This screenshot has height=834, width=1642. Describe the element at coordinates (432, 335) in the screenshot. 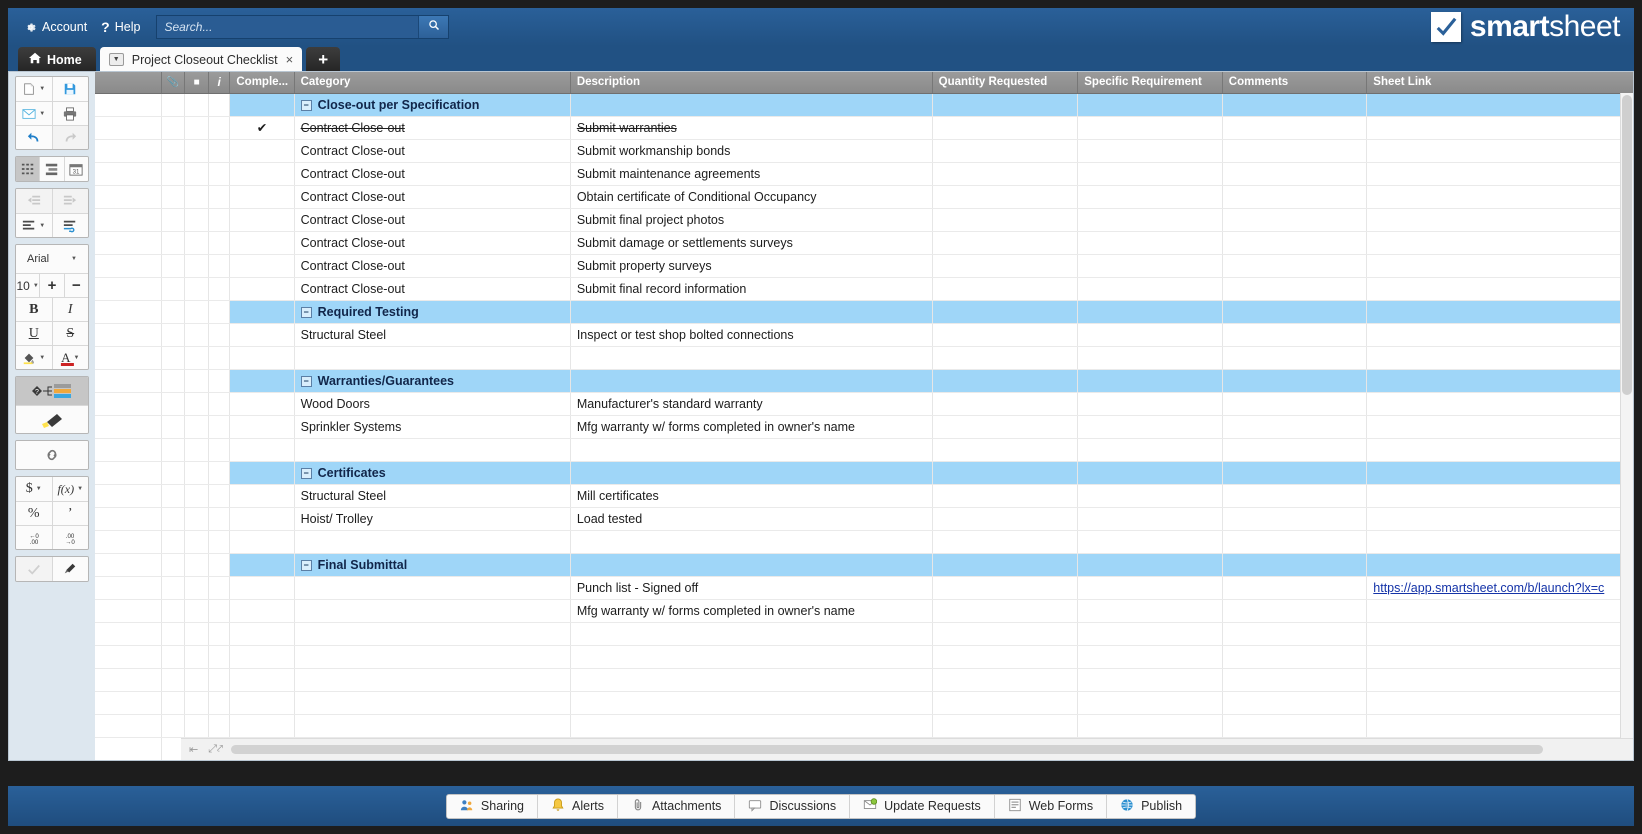

I see `cell-category: Structural Steel` at that location.